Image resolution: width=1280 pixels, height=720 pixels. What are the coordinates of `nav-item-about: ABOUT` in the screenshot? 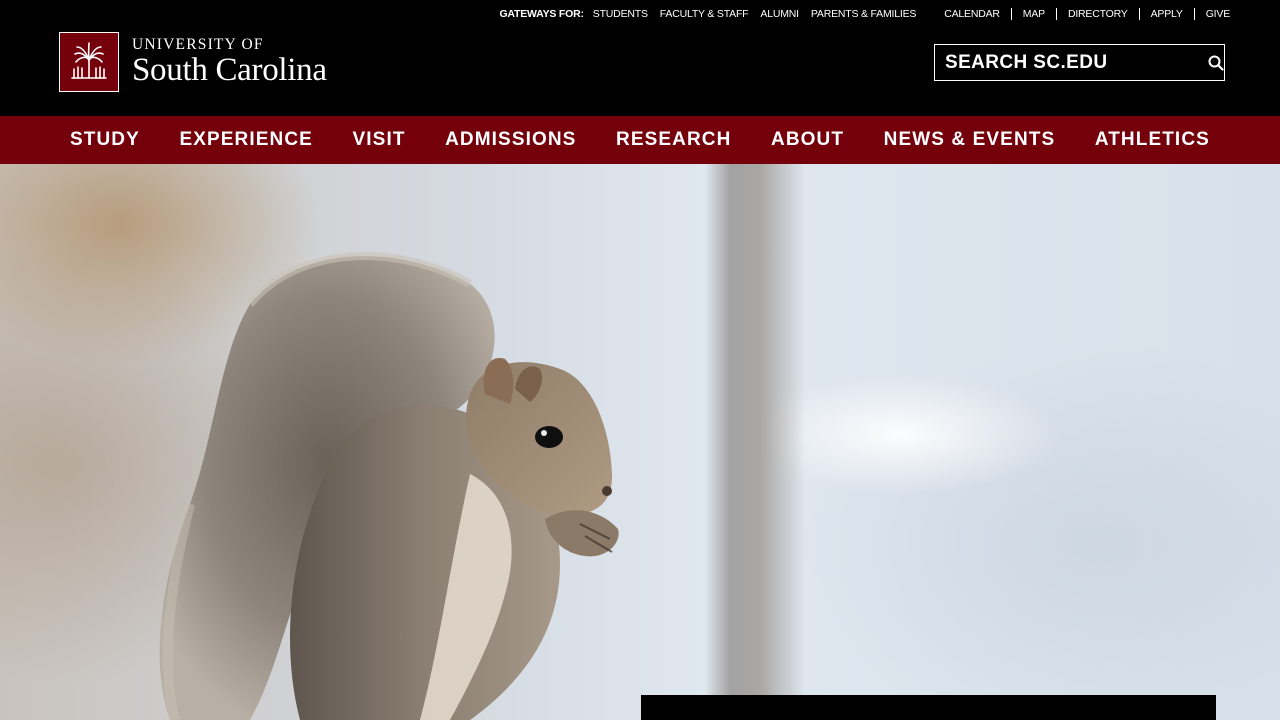 It's located at (807, 140).